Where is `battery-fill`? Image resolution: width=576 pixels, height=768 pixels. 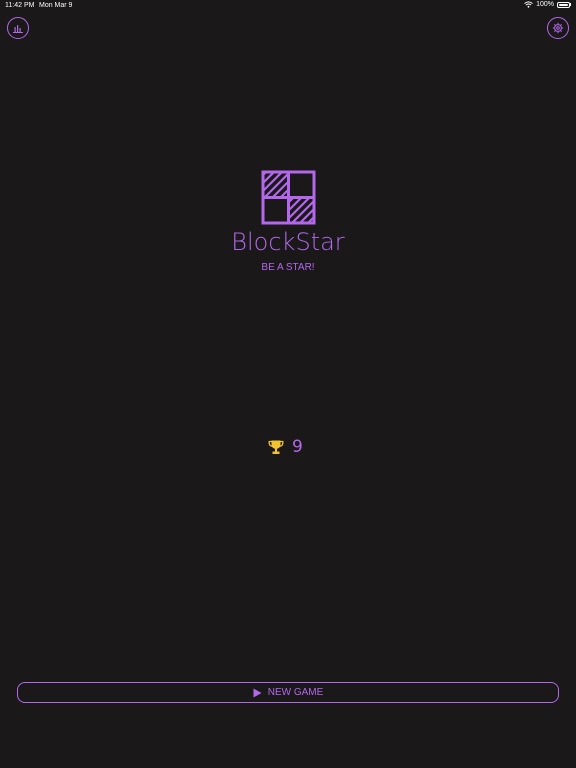
battery-fill is located at coordinates (563, 4).